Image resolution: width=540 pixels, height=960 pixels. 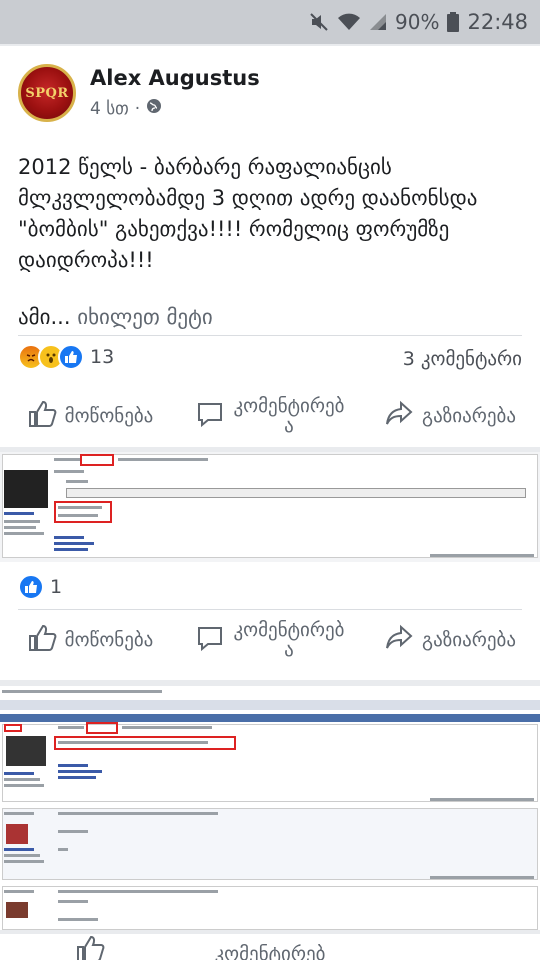 What do you see at coordinates (319, 22) in the screenshot?
I see `mute-icon` at bounding box center [319, 22].